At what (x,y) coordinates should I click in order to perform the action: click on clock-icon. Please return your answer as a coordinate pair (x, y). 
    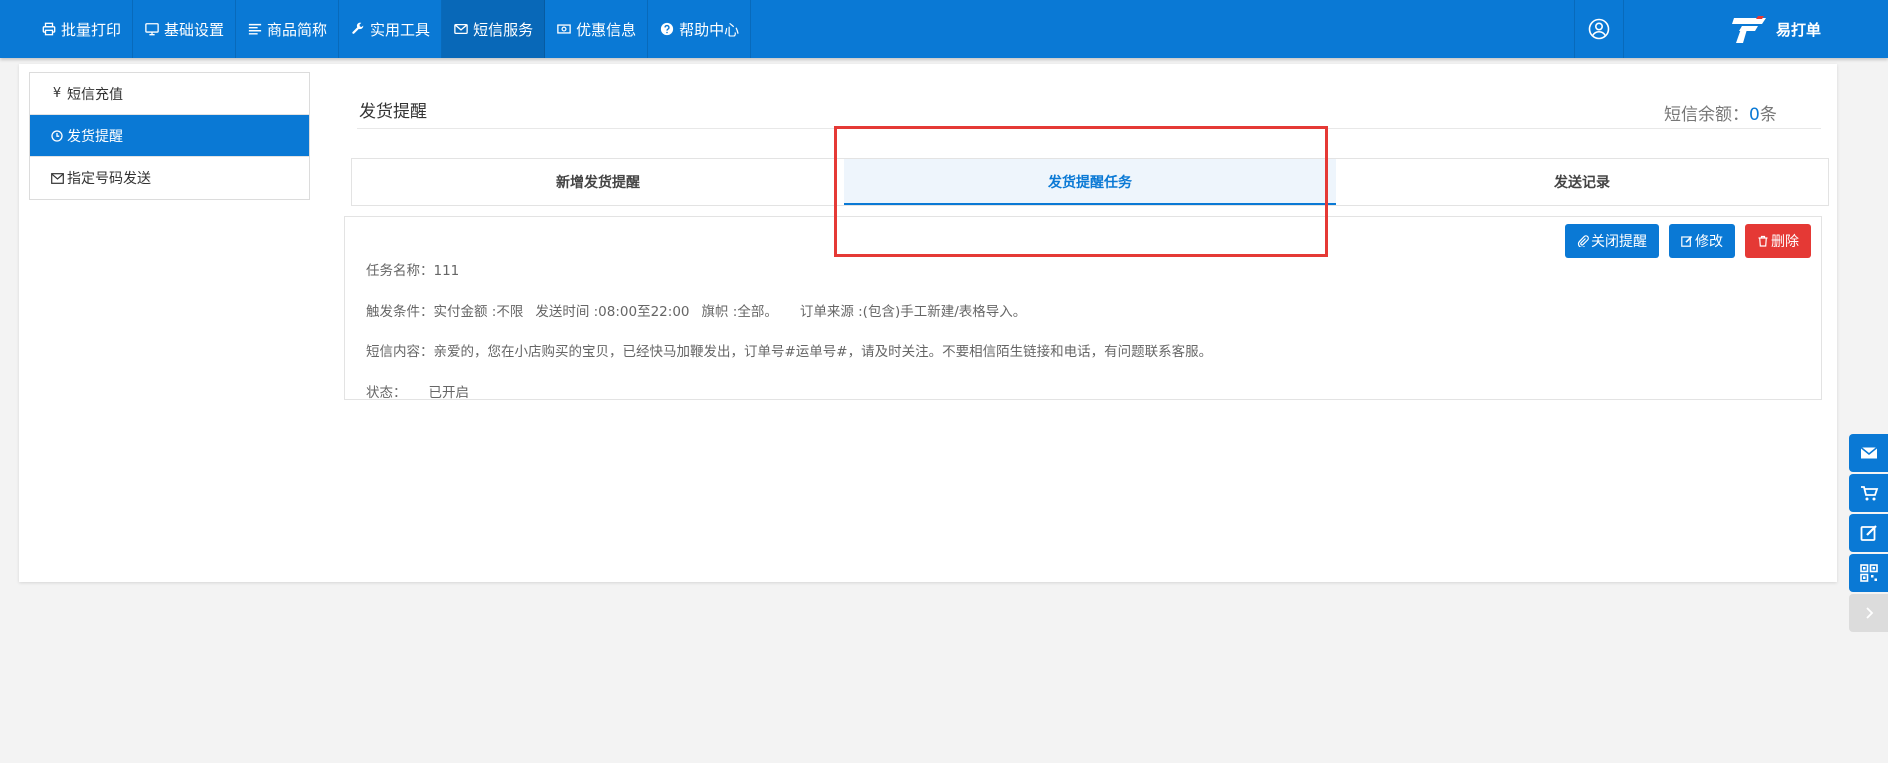
    Looking at the image, I should click on (57, 135).